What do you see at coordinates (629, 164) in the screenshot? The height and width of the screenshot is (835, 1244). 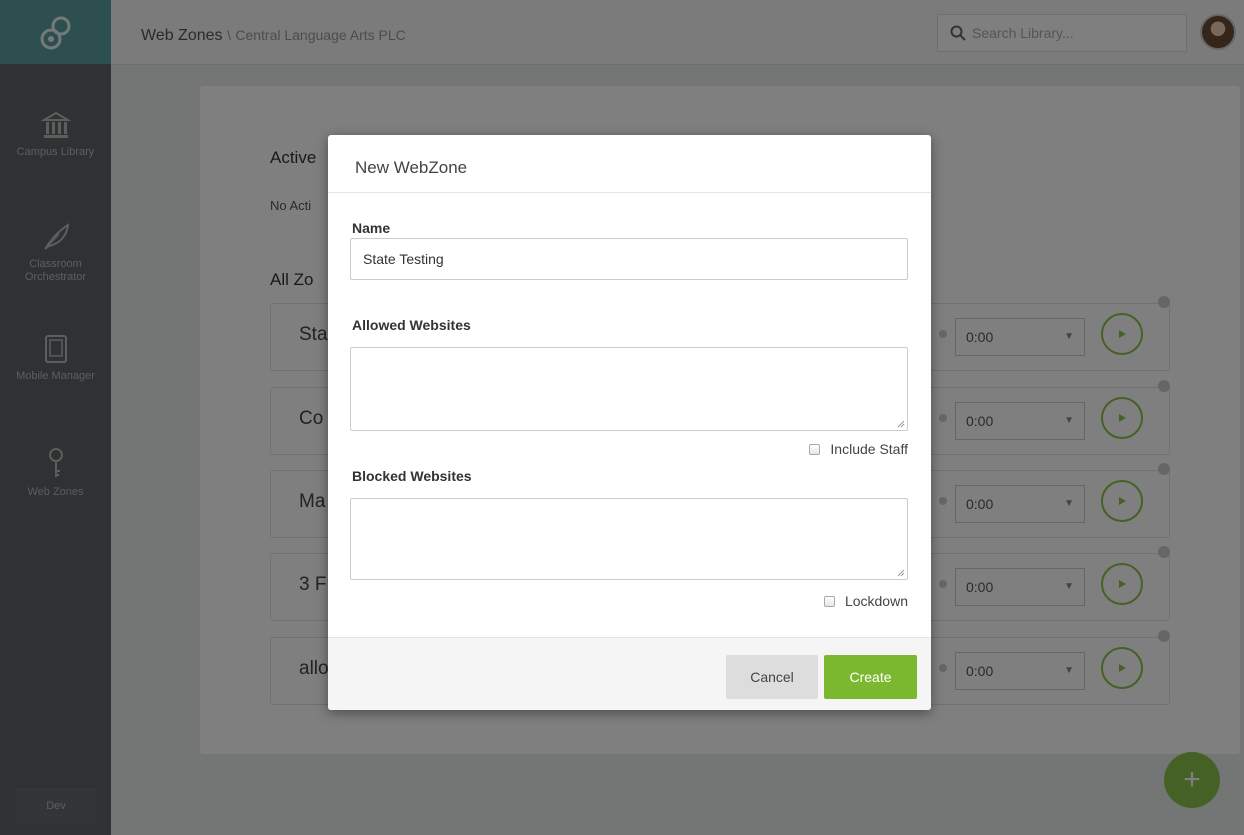 I see `modal-header: New WebZone` at bounding box center [629, 164].